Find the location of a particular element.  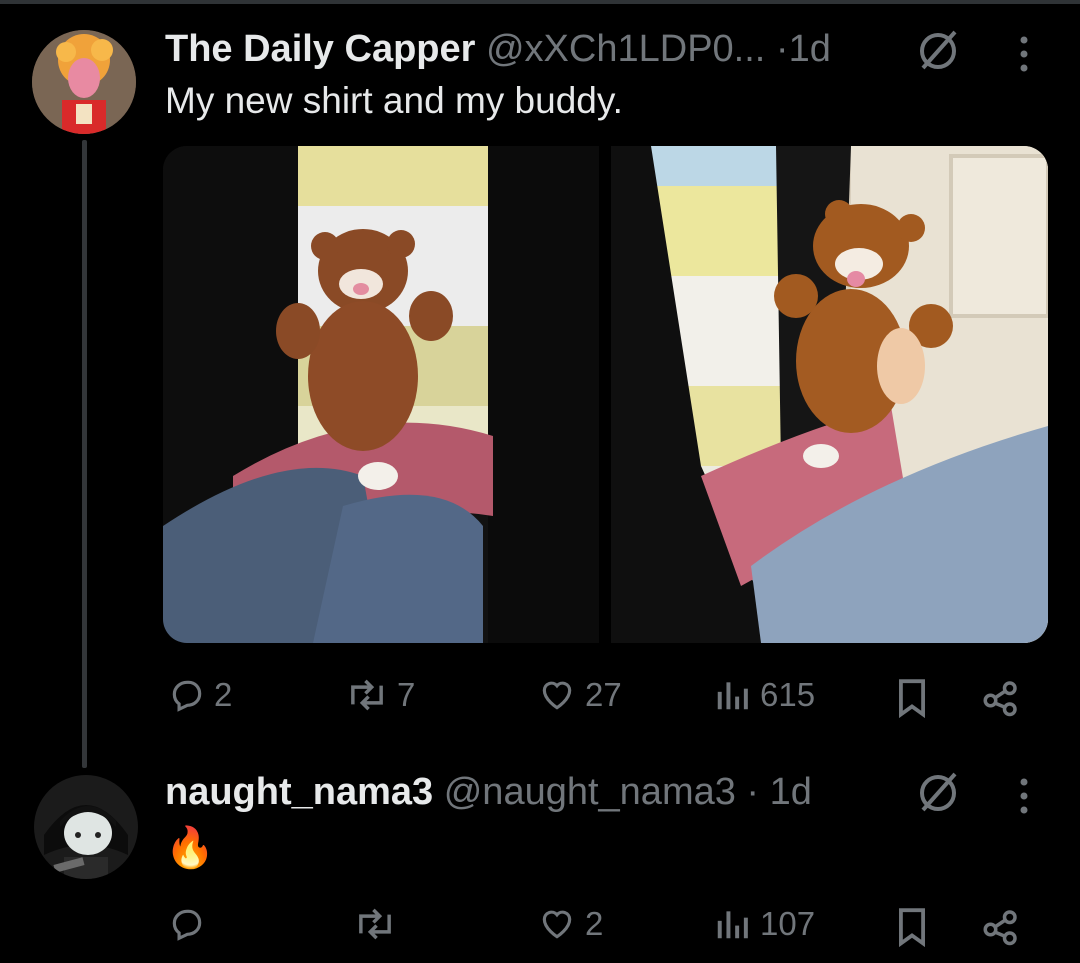

reply-like-button: 2 is located at coordinates (570, 924).